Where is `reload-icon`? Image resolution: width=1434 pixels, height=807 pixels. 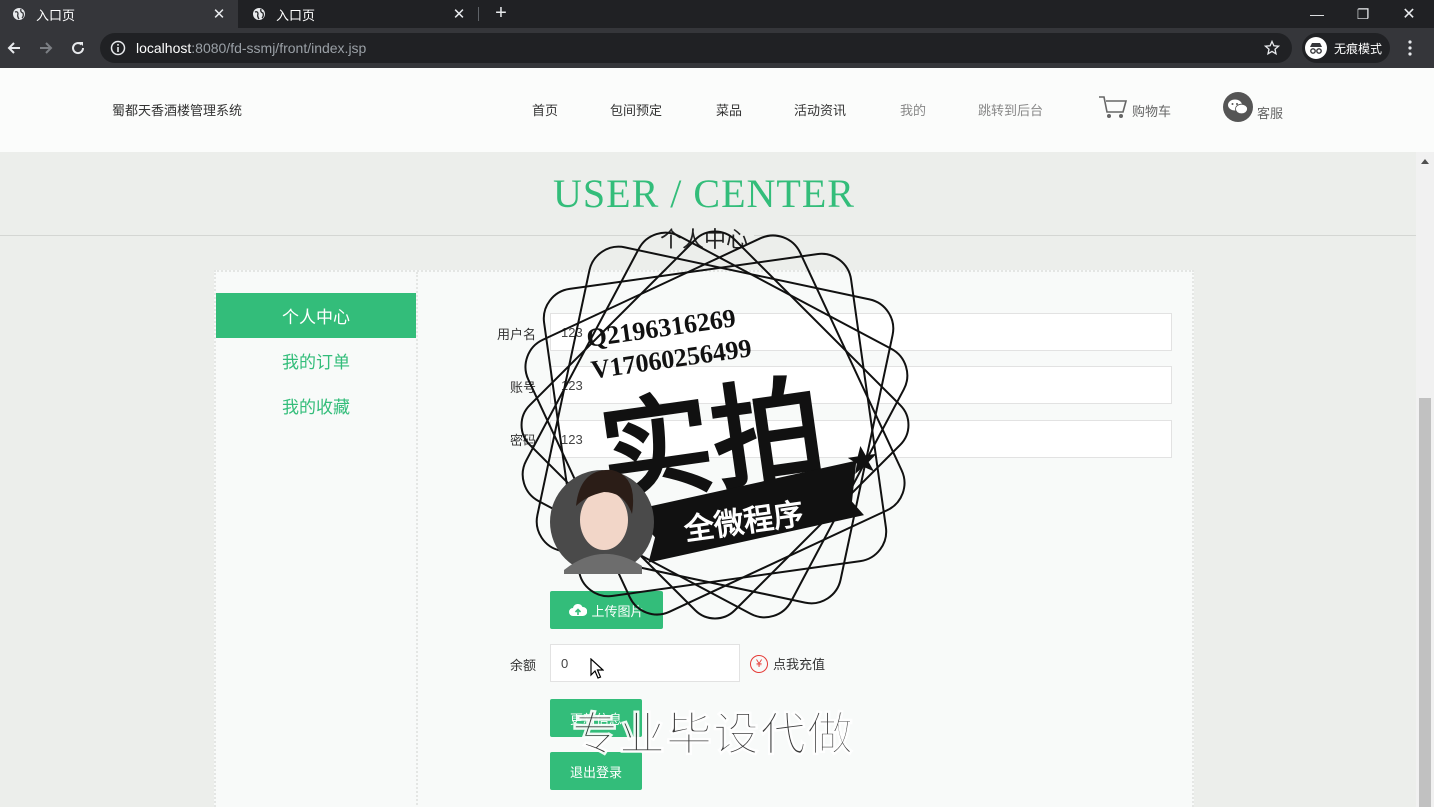 reload-icon is located at coordinates (78, 48).